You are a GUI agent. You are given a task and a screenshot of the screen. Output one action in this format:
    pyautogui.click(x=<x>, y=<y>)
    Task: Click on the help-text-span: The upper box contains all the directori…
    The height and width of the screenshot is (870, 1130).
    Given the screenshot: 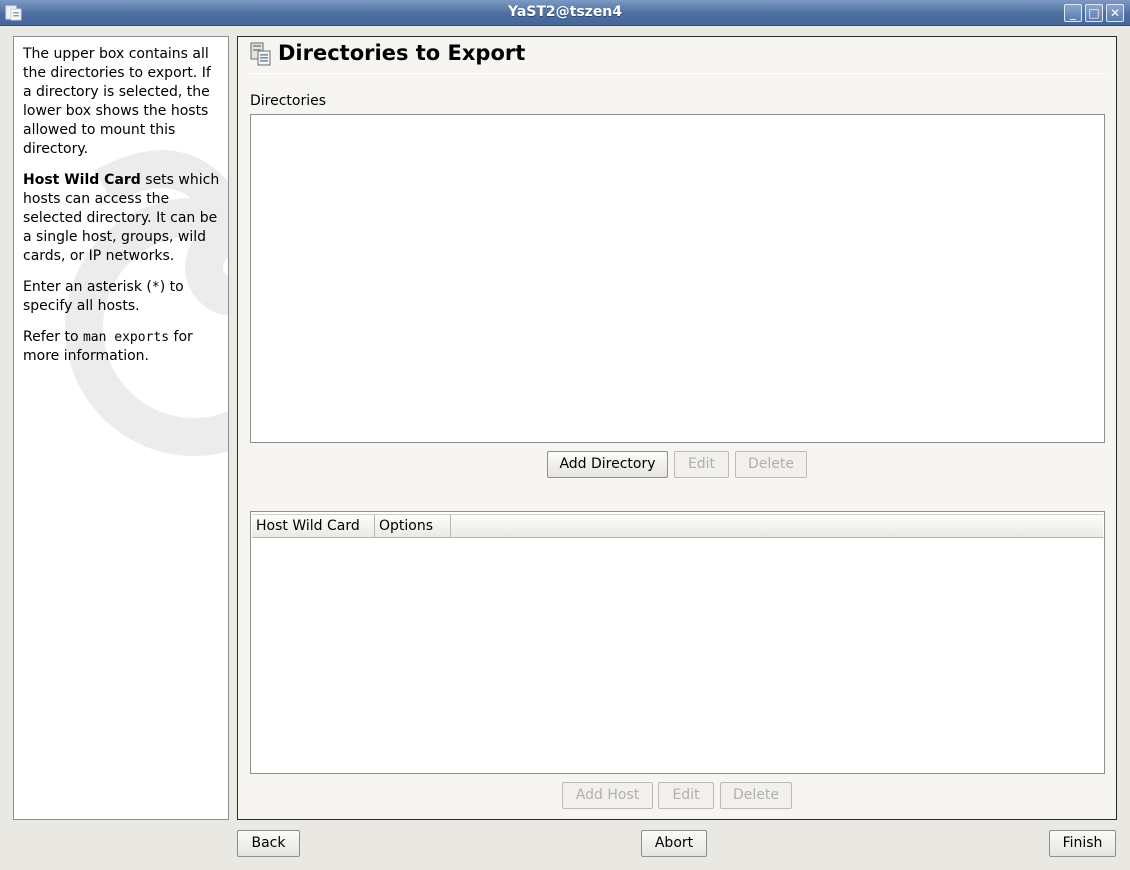 What is the action you would take?
    pyautogui.click(x=117, y=101)
    